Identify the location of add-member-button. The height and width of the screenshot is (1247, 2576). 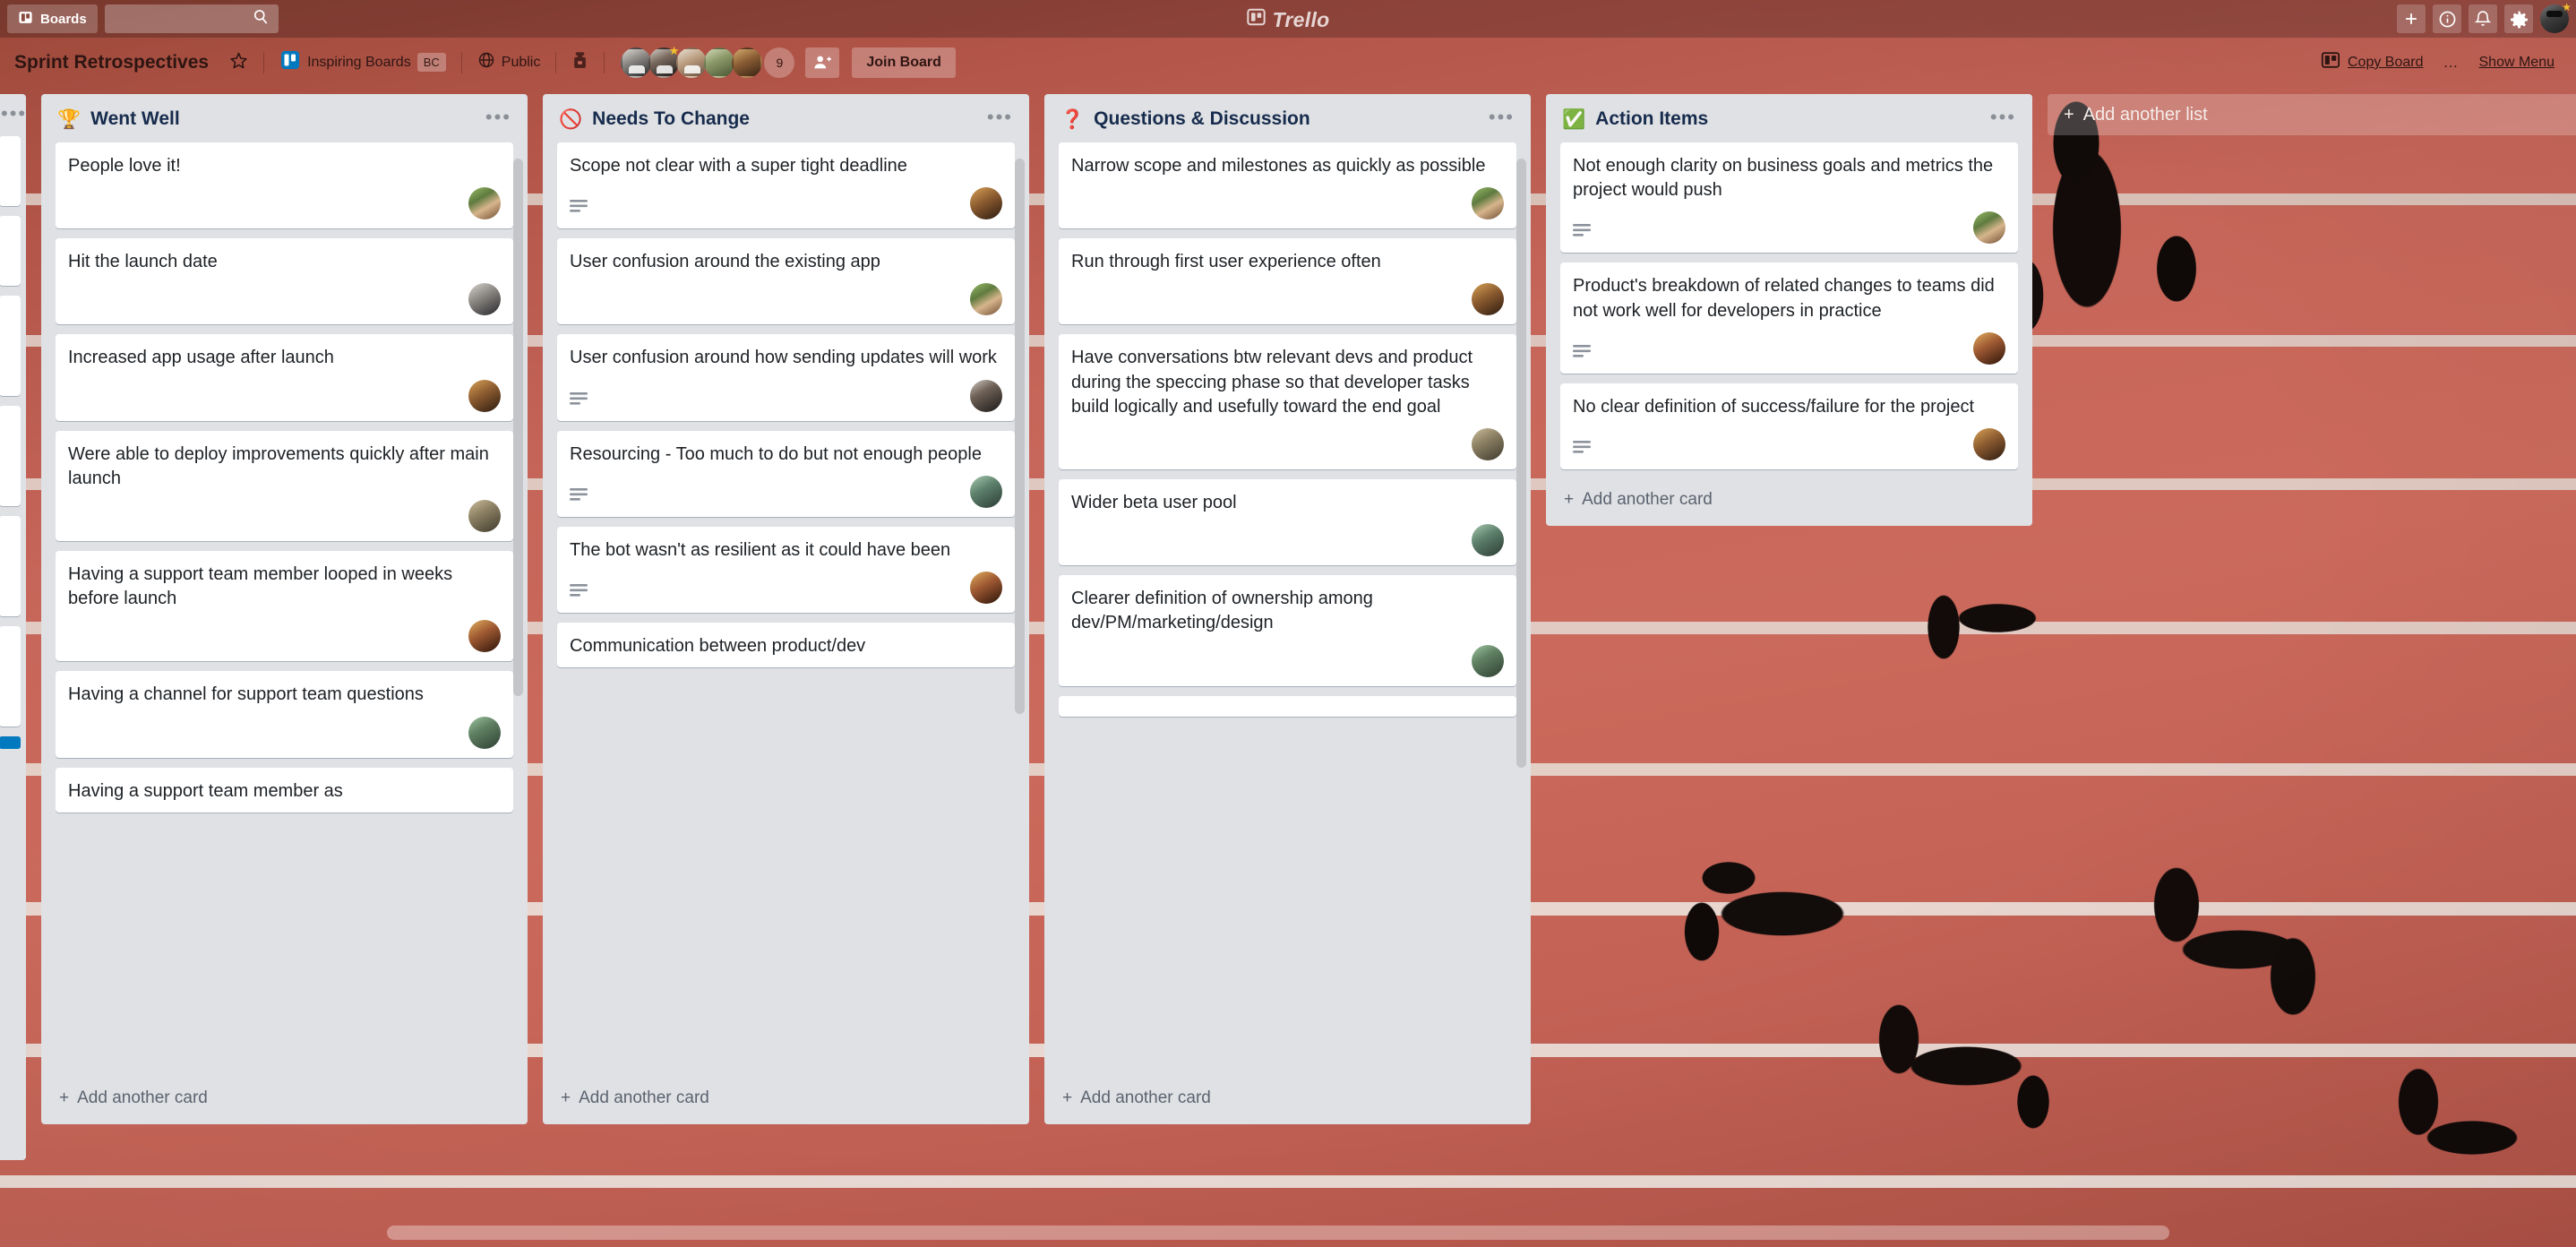
(822, 62).